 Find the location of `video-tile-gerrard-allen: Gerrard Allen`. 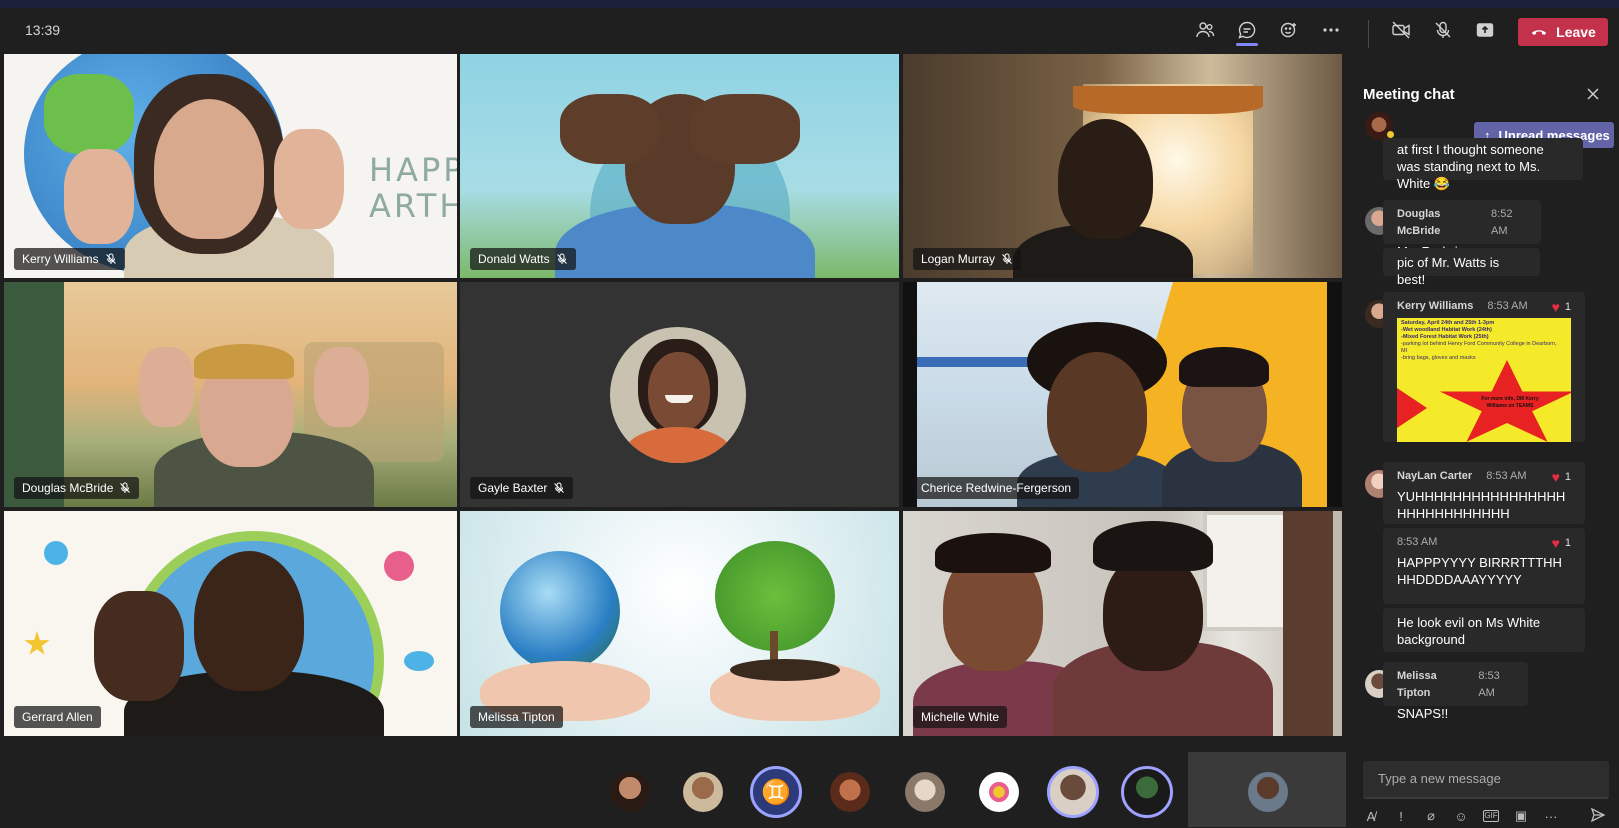

video-tile-gerrard-allen: Gerrard Allen is located at coordinates (230, 623).